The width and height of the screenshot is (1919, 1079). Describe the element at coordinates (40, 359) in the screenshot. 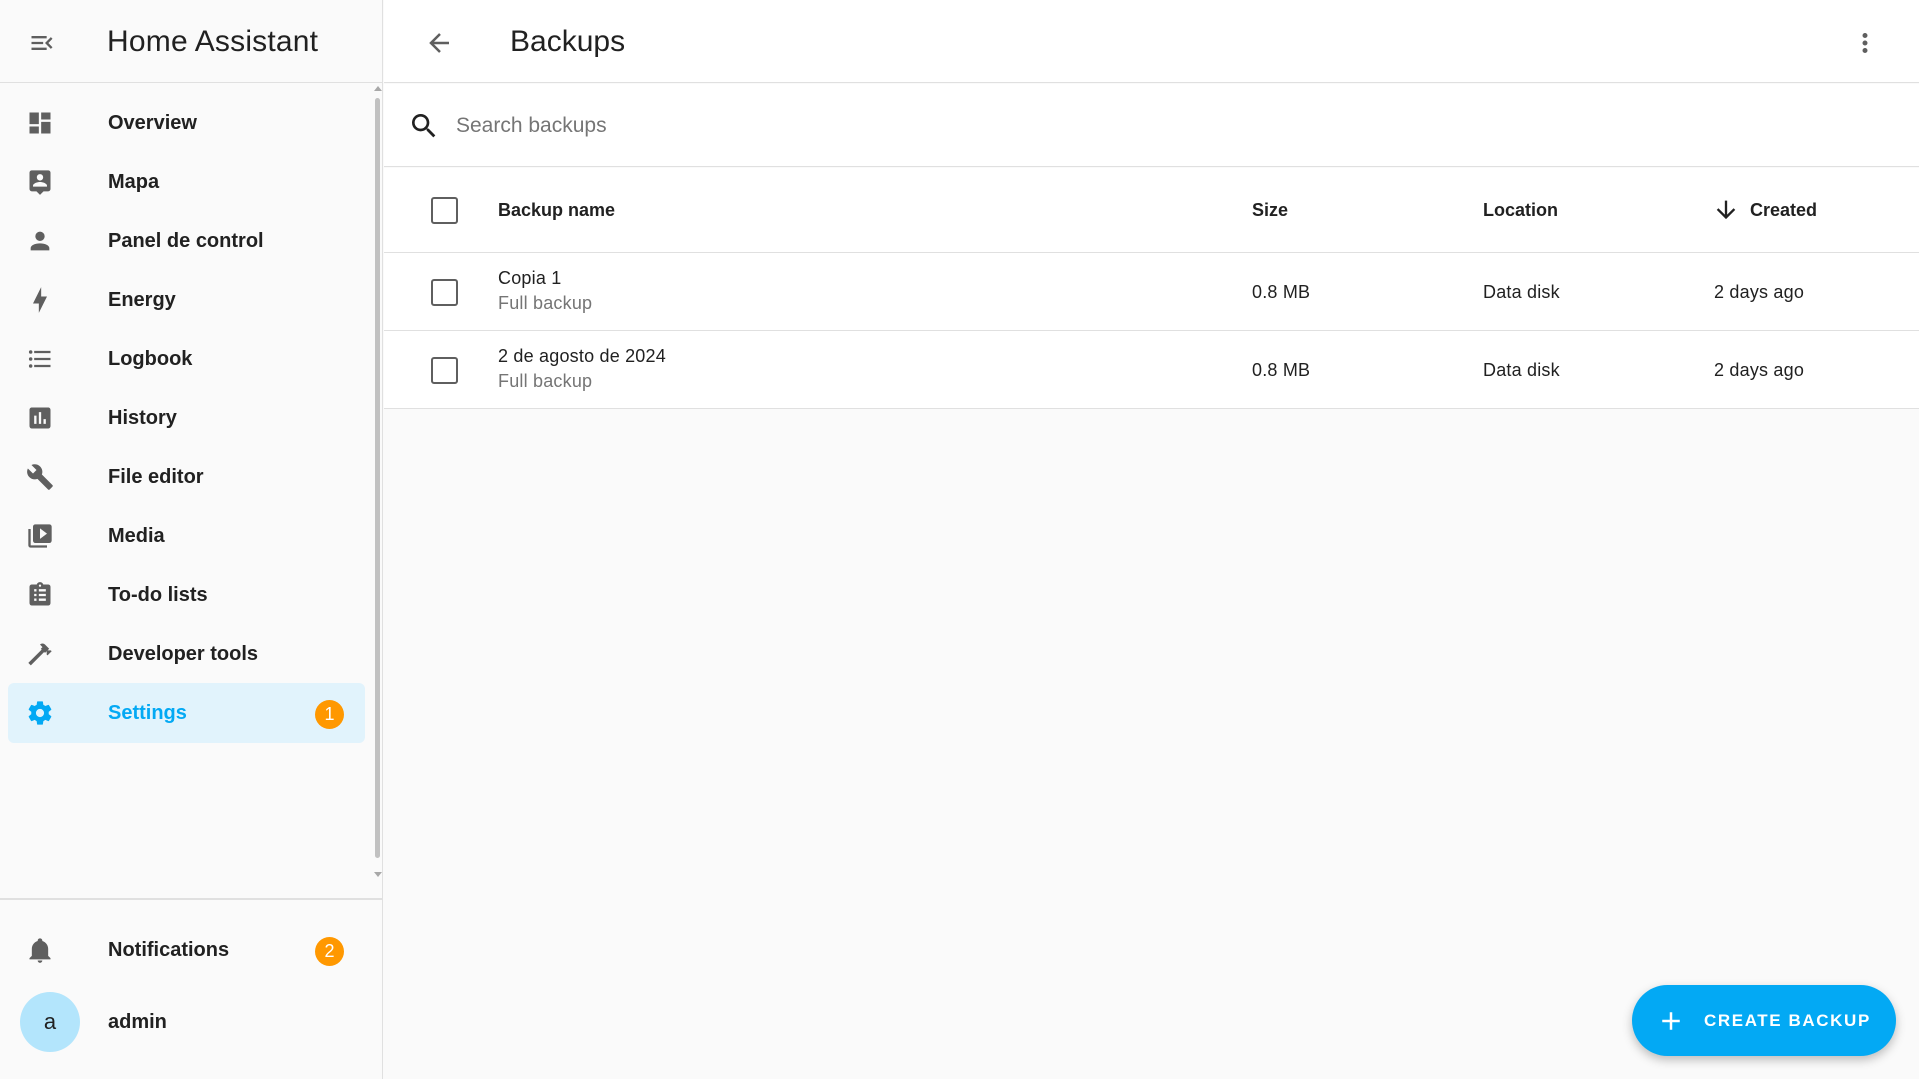

I see `format-list-bulleted-icon` at that location.